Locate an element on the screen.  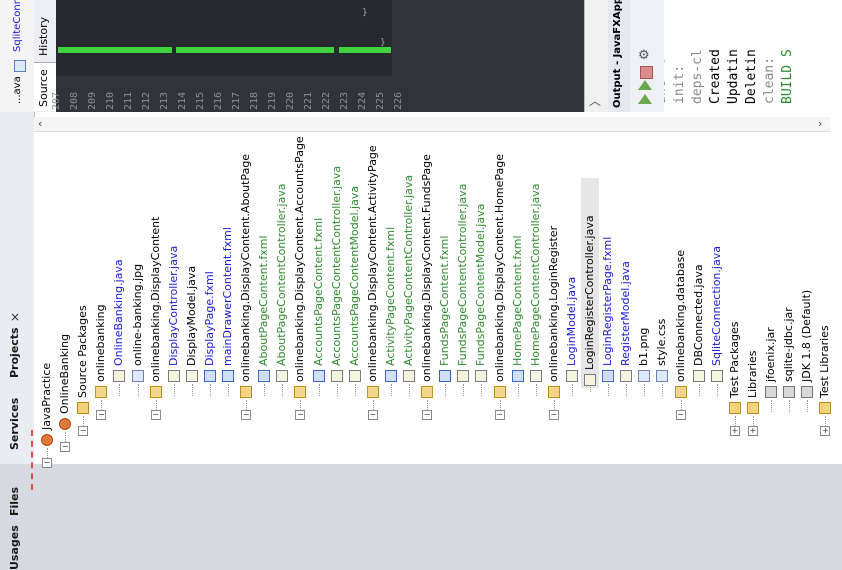
tab-history: History is located at coordinates (45, 30).